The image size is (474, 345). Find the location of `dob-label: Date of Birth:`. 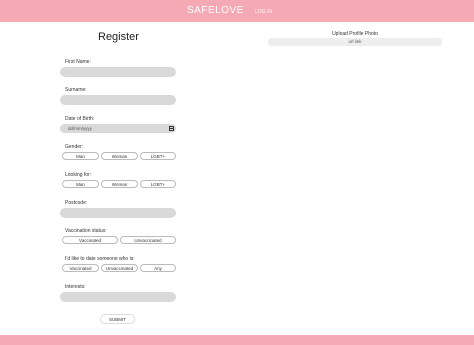

dob-label: Date of Birth: is located at coordinates (80, 119).